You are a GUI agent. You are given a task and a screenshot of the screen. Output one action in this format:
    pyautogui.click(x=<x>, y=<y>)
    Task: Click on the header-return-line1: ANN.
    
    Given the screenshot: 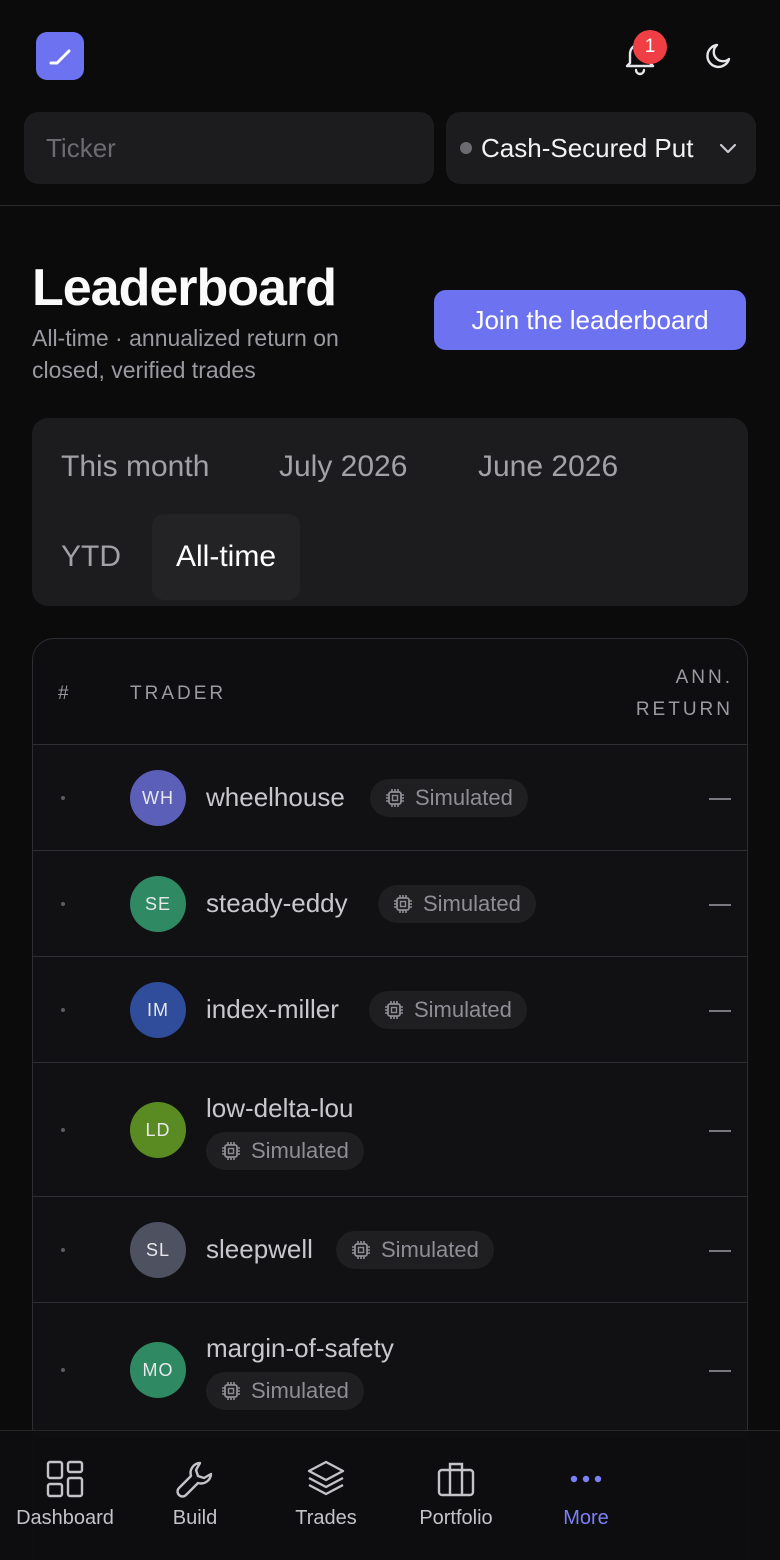 What is the action you would take?
    pyautogui.click(x=704, y=677)
    